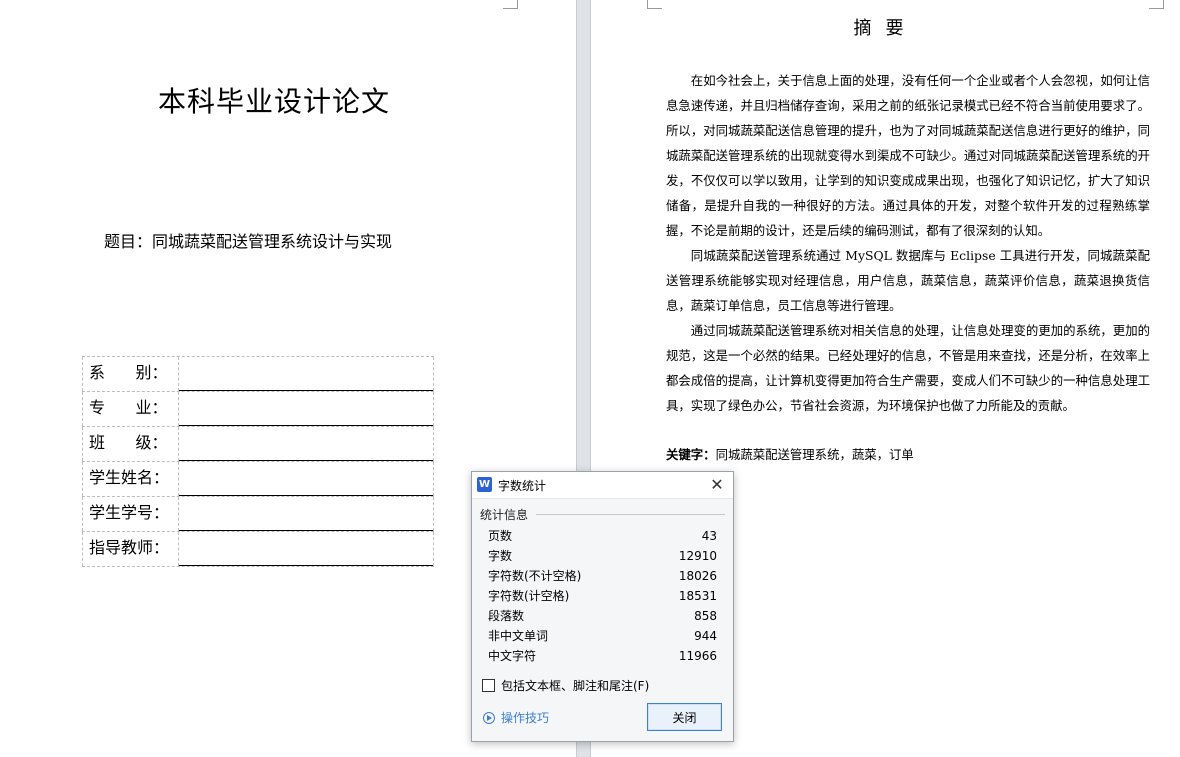  Describe the element at coordinates (602, 576) in the screenshot. I see `stat-row: 字符数(不计空格) 18026` at that location.